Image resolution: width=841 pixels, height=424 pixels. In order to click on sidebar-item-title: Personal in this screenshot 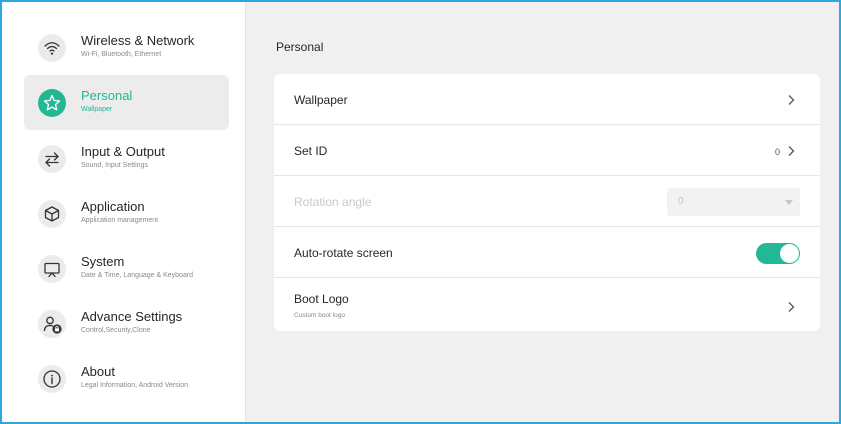, I will do `click(107, 95)`.